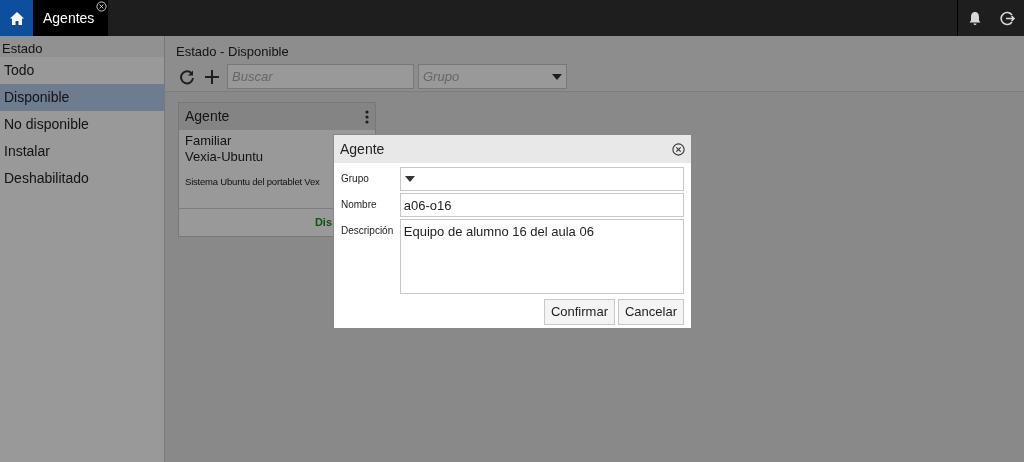  What do you see at coordinates (207, 116) in the screenshot?
I see `card-title: Agente` at bounding box center [207, 116].